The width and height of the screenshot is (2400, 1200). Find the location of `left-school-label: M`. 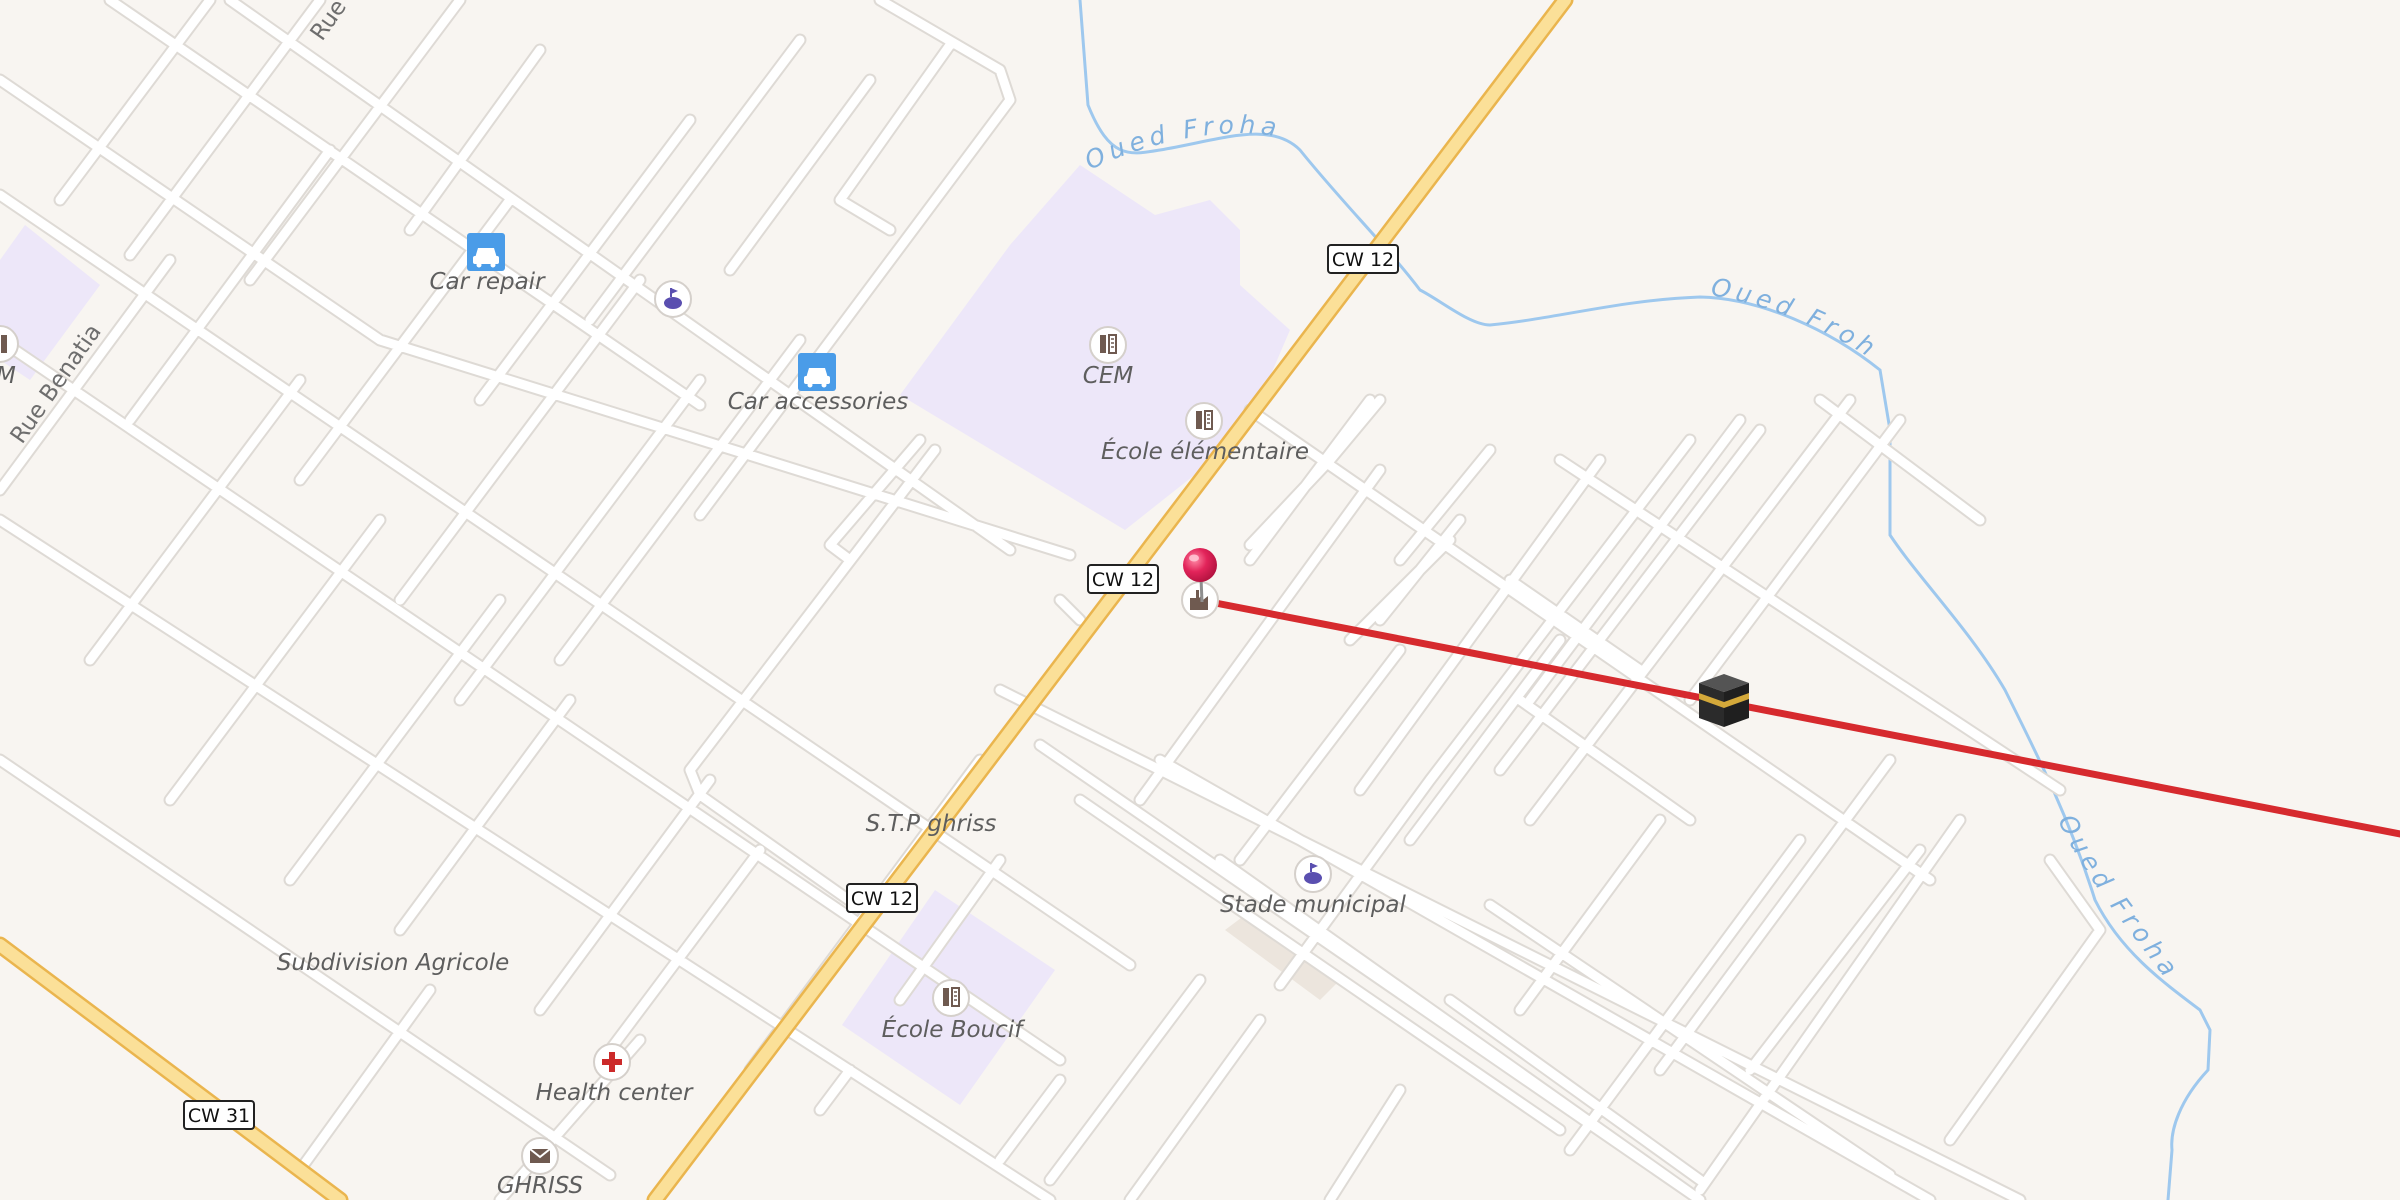

left-school-label: M is located at coordinates (8, 376).